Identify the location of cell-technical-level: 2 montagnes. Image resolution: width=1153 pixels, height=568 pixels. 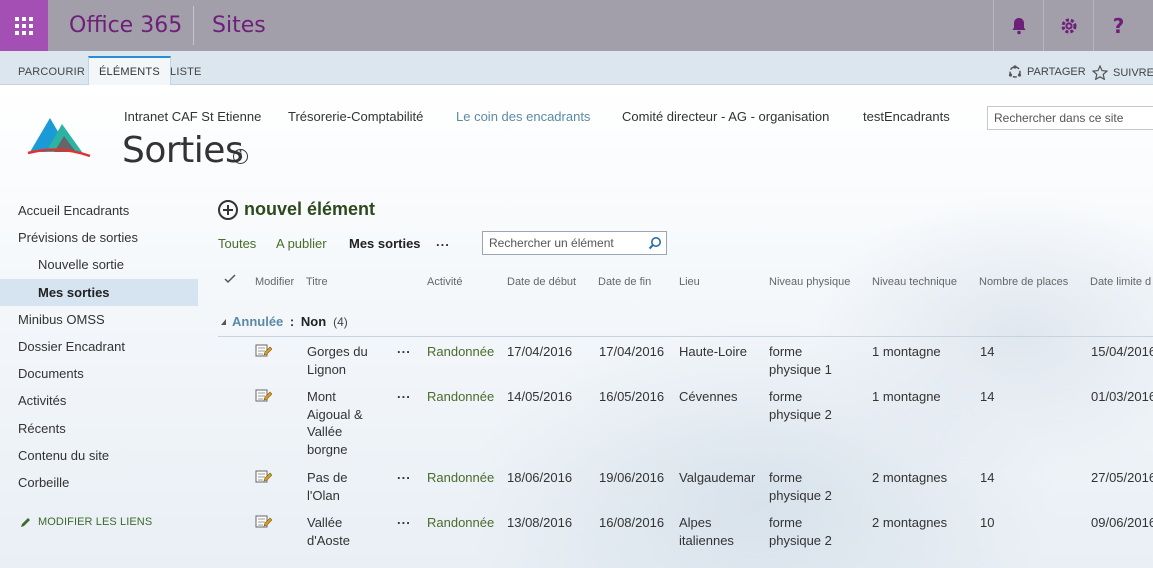
(910, 522).